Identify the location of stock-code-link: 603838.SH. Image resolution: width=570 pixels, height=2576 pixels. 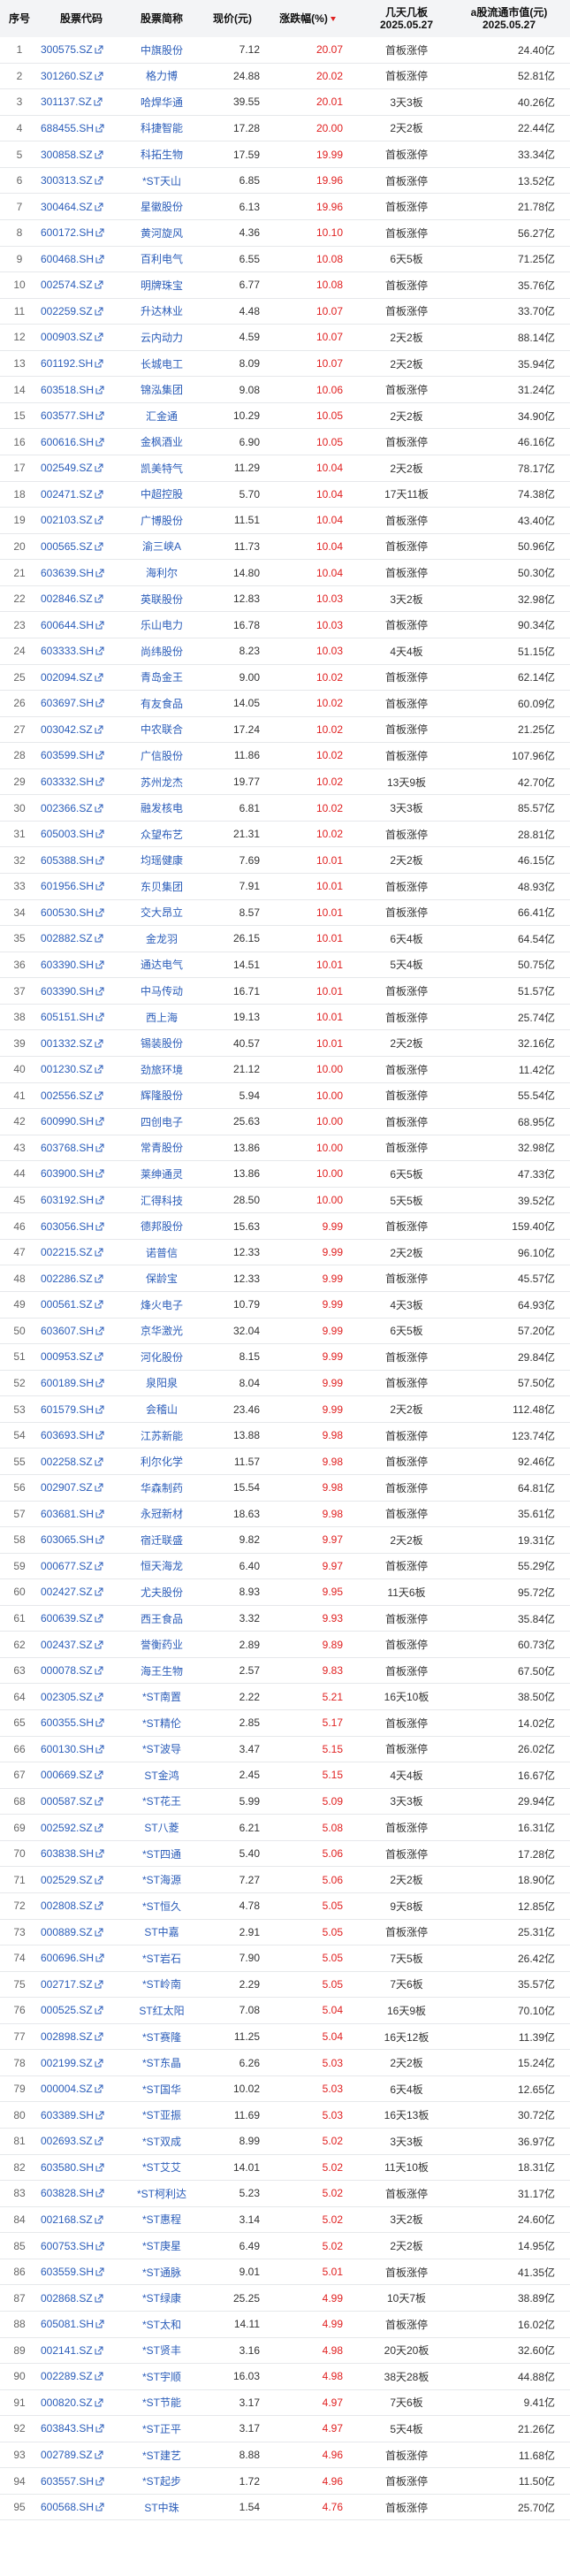
(81, 1854).